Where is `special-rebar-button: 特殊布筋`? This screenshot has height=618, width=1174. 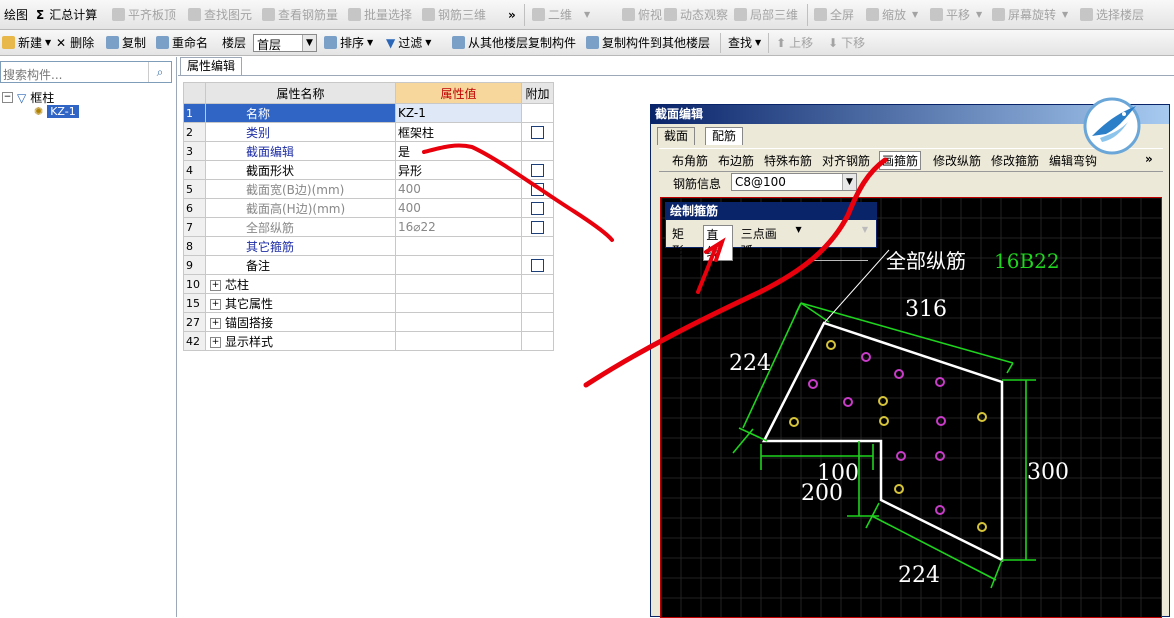 special-rebar-button: 特殊布筋 is located at coordinates (788, 160).